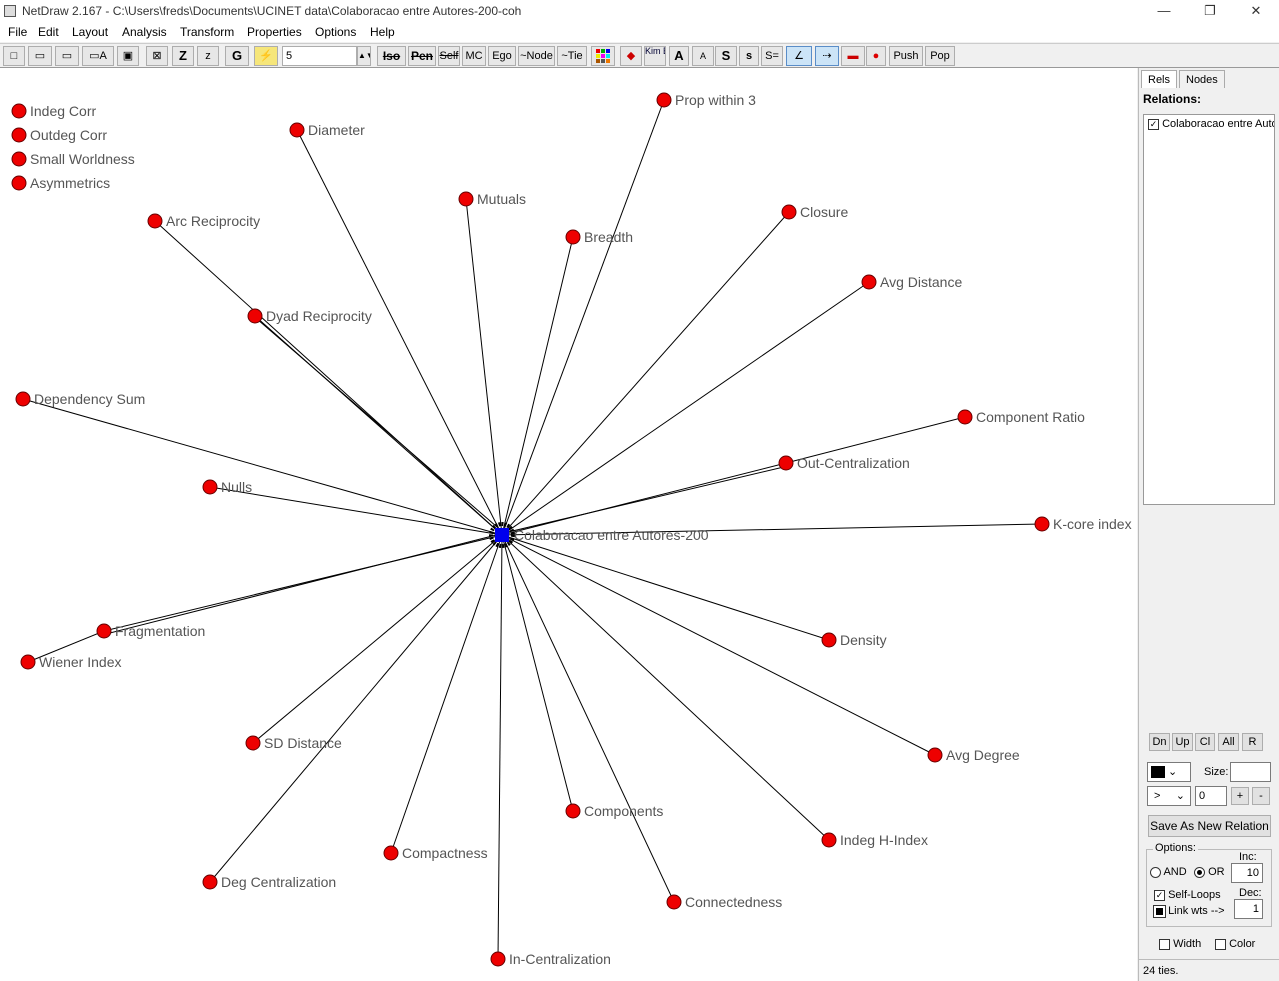  What do you see at coordinates (98, 56) in the screenshot?
I see `open-attributes-icon: ▭A` at bounding box center [98, 56].